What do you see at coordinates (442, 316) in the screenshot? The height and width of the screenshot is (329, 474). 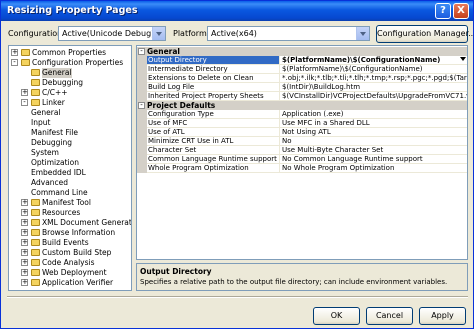 I see `apply-button: Apply` at bounding box center [442, 316].